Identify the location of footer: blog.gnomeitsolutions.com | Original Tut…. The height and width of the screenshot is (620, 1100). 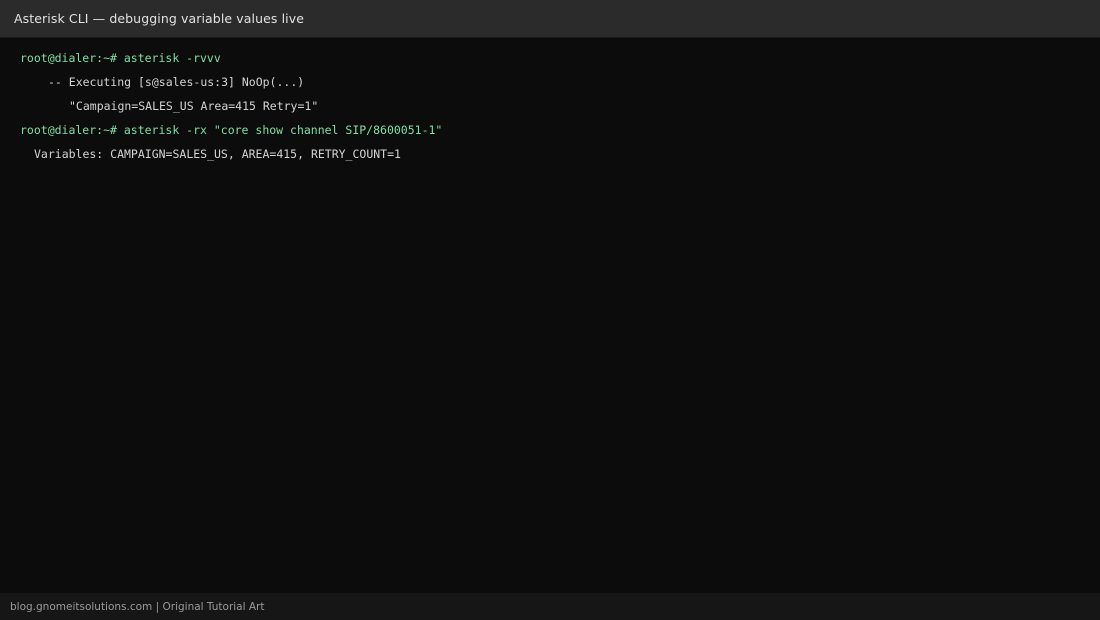
(550, 606).